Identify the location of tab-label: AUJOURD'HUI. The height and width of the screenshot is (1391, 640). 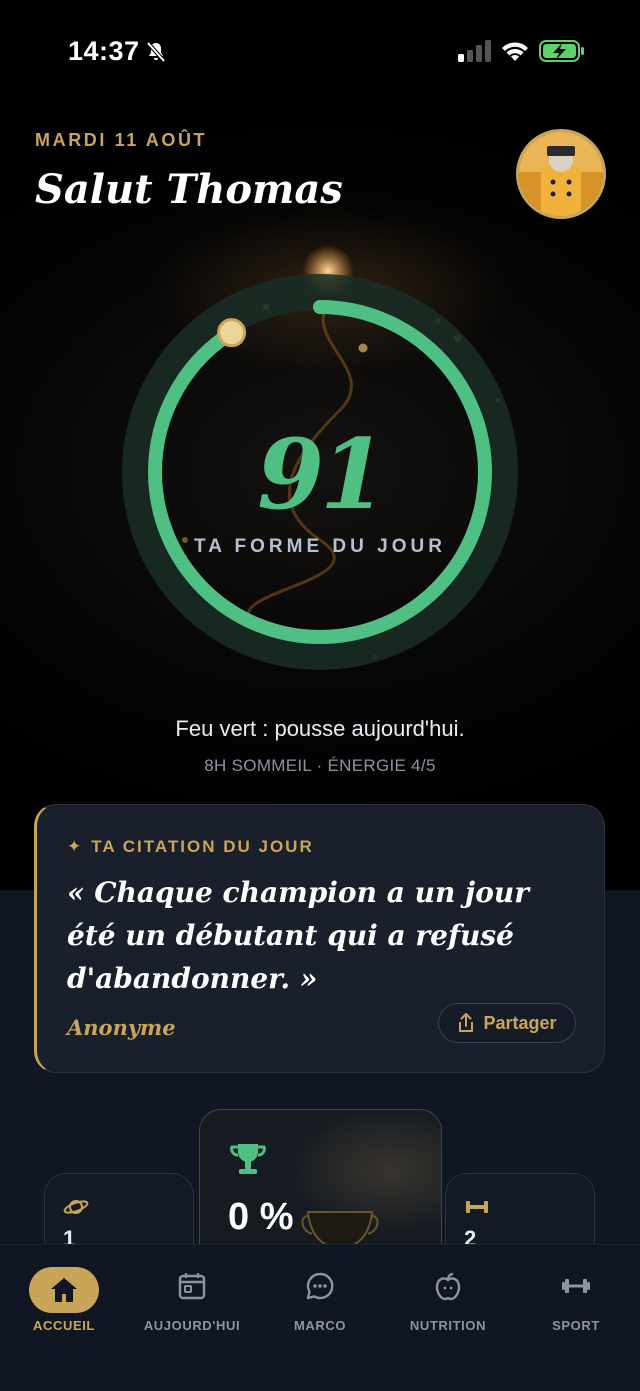
(192, 1325).